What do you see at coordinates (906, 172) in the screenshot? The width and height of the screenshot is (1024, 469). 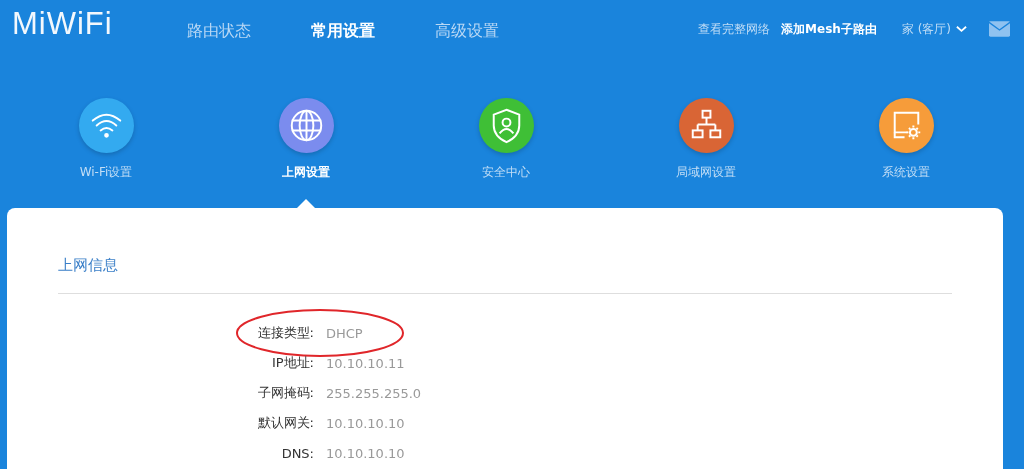 I see `category-link: 系统设置` at bounding box center [906, 172].